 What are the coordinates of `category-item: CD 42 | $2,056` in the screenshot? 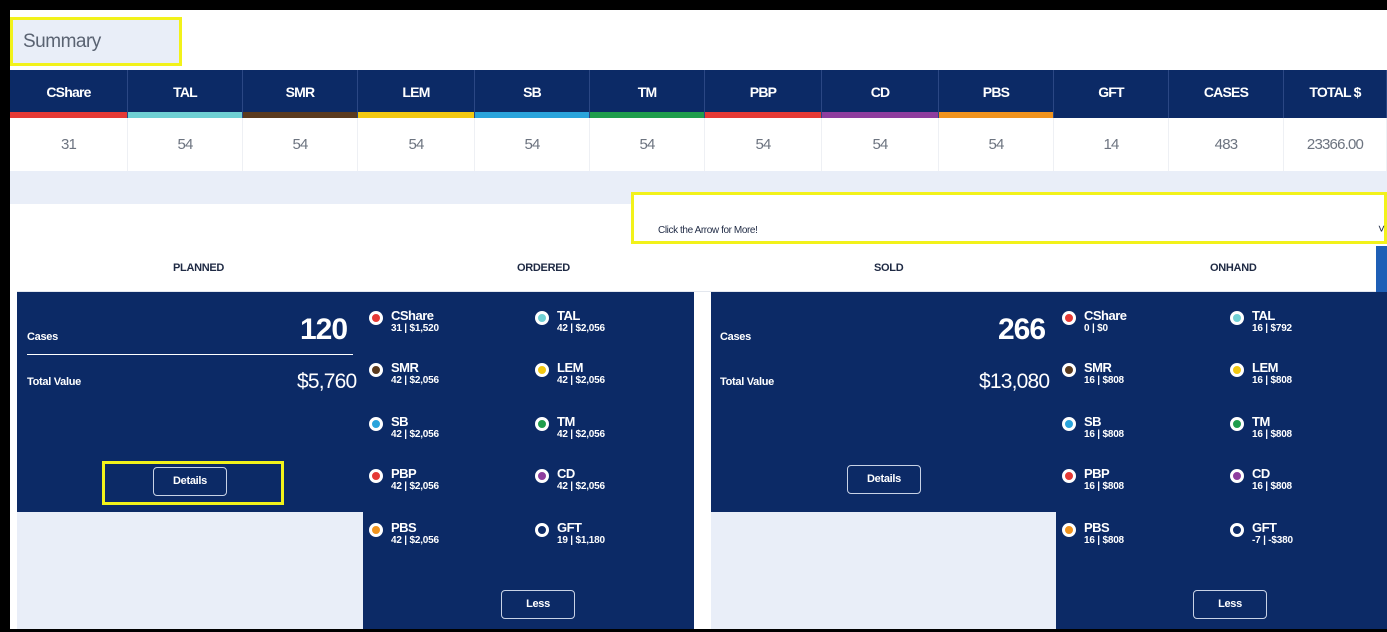 It's located at (605, 485).